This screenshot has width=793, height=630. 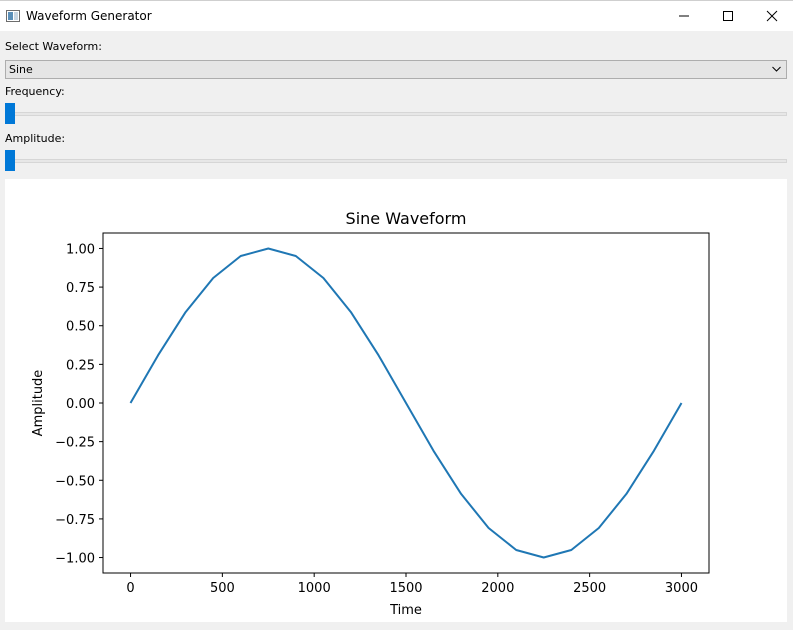 I want to click on waveform-select-value: Sine, so click(x=21, y=69).